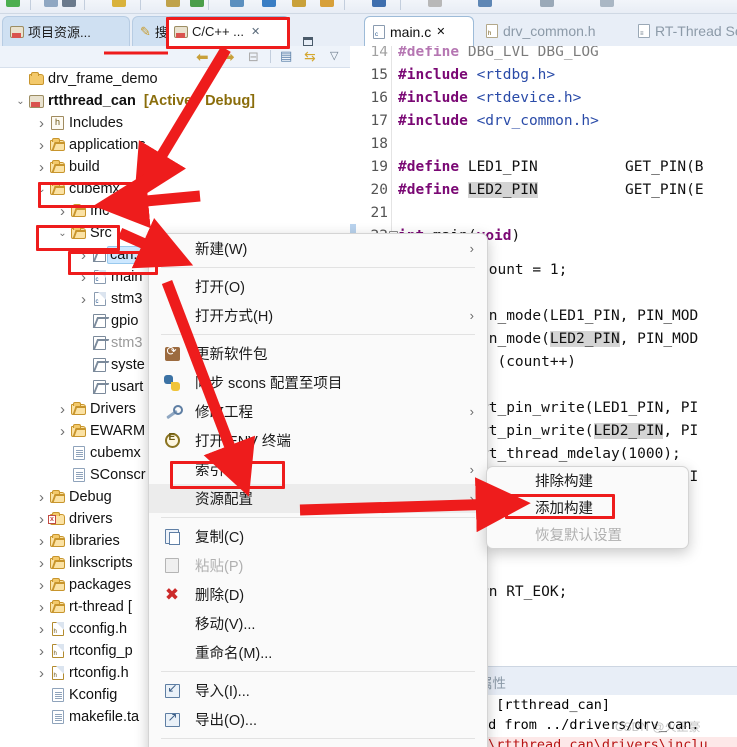  Describe the element at coordinates (104, 717) in the screenshot. I see `tree-item-label: makefile.ta` at that location.